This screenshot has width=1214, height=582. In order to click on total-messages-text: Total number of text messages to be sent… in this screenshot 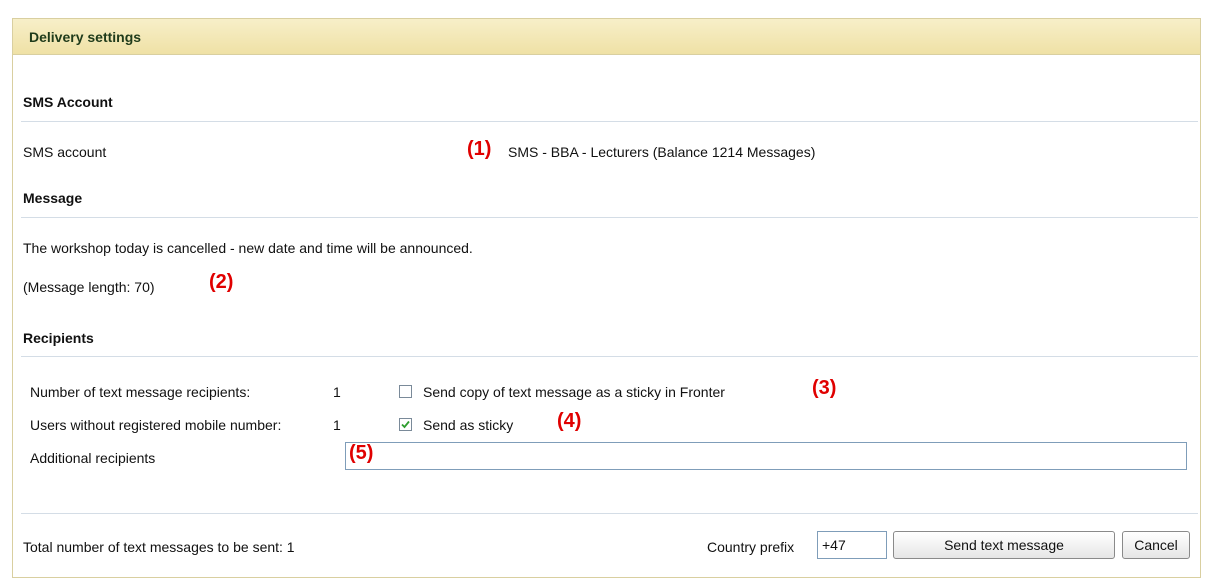, I will do `click(159, 547)`.